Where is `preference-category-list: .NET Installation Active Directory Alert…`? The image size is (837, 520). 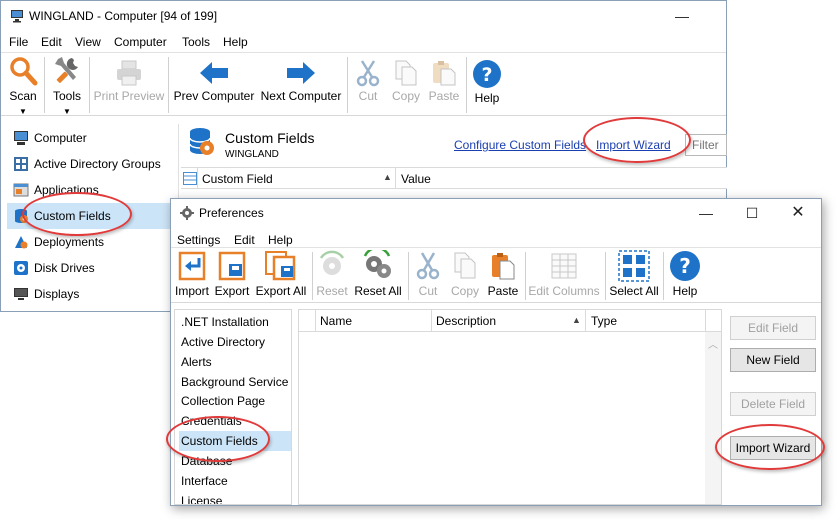
preference-category-list: .NET Installation Active Directory Alert… is located at coordinates (233, 407).